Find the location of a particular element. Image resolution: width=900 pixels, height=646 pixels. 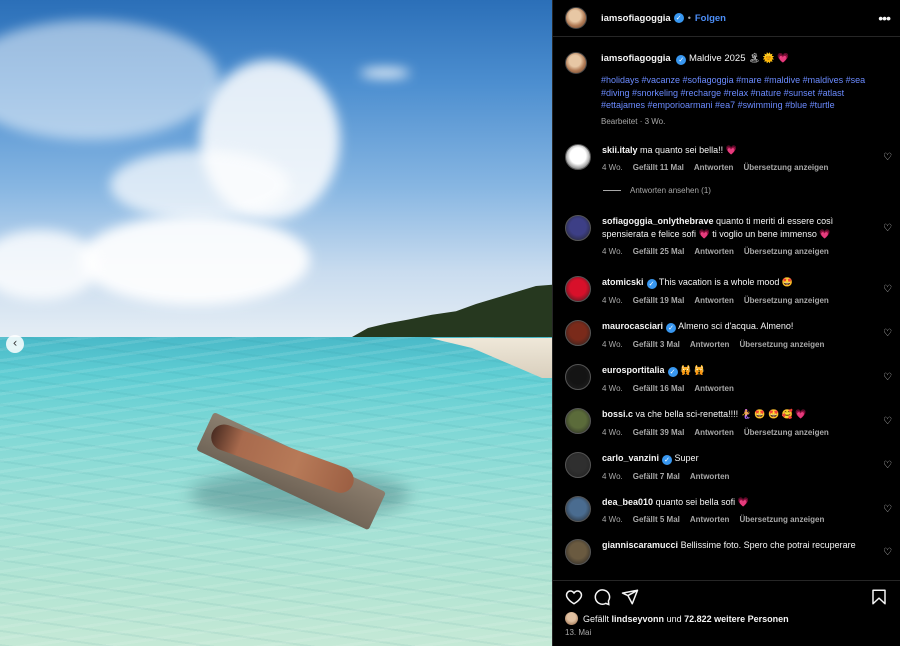

share-icon is located at coordinates (630, 597).